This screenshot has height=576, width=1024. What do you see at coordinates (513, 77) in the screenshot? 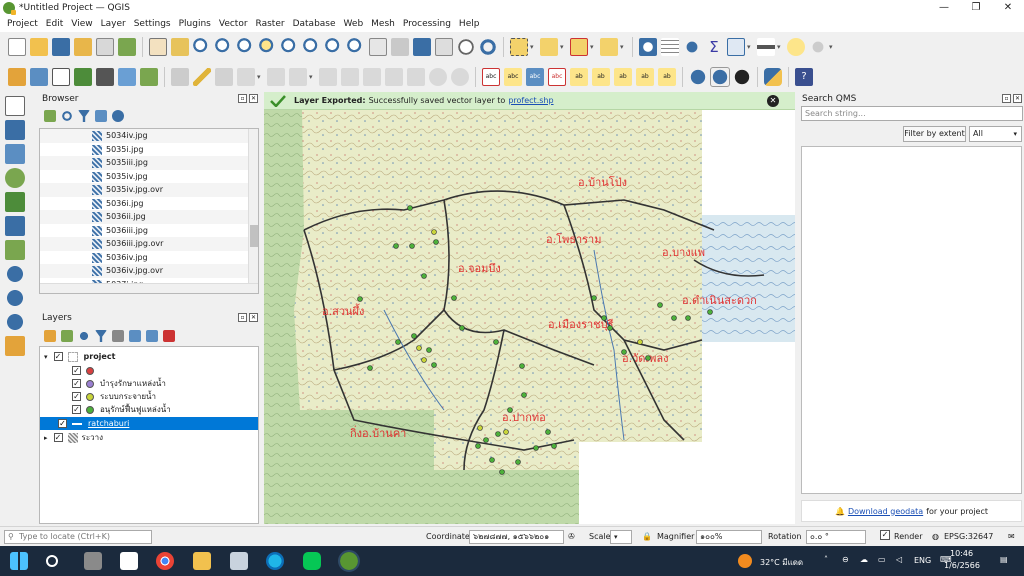
I see `label-toolbar-icon: abc` at bounding box center [513, 77].